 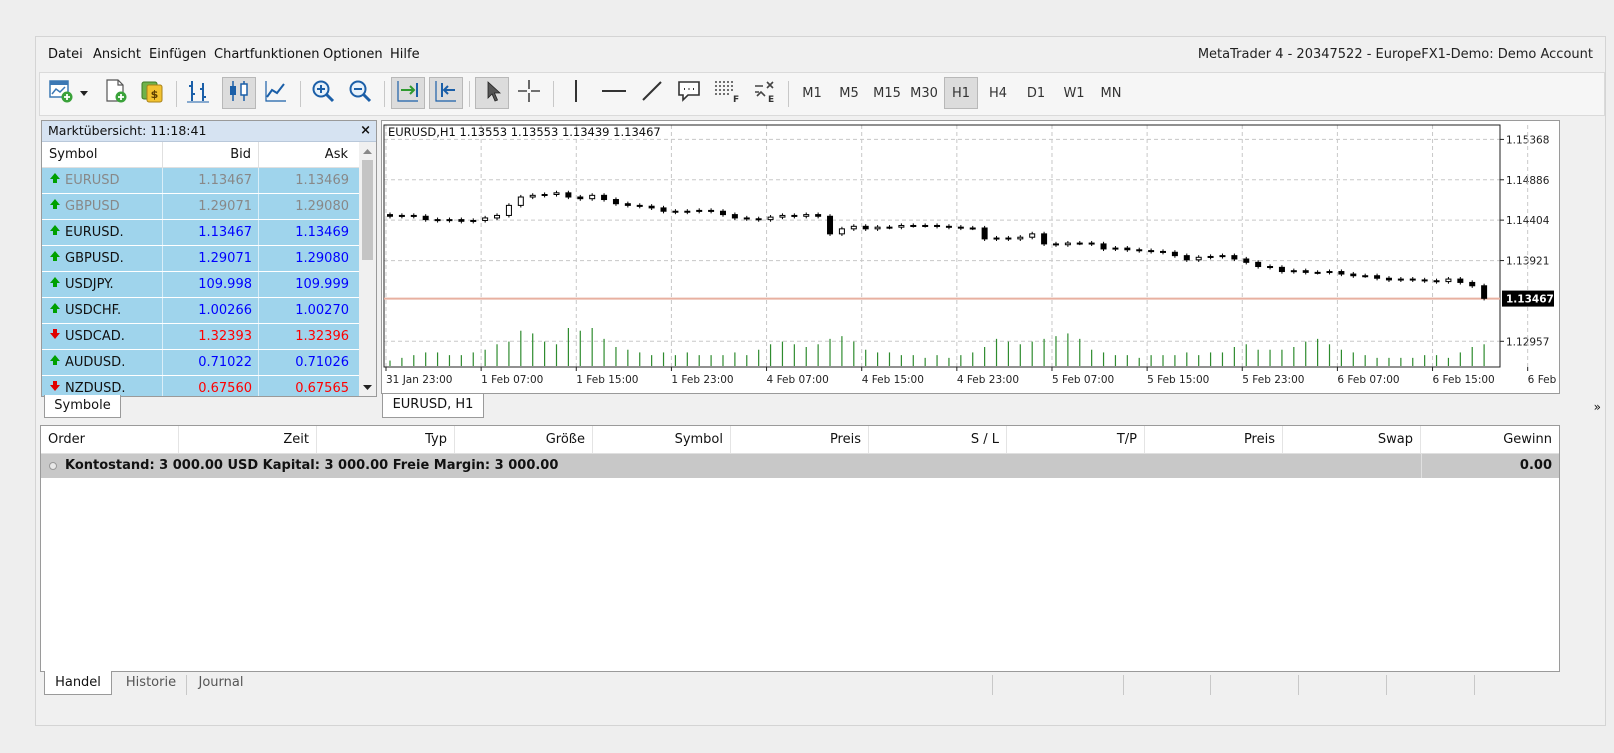 What do you see at coordinates (408, 93) in the screenshot?
I see `auto-scroll-button` at bounding box center [408, 93].